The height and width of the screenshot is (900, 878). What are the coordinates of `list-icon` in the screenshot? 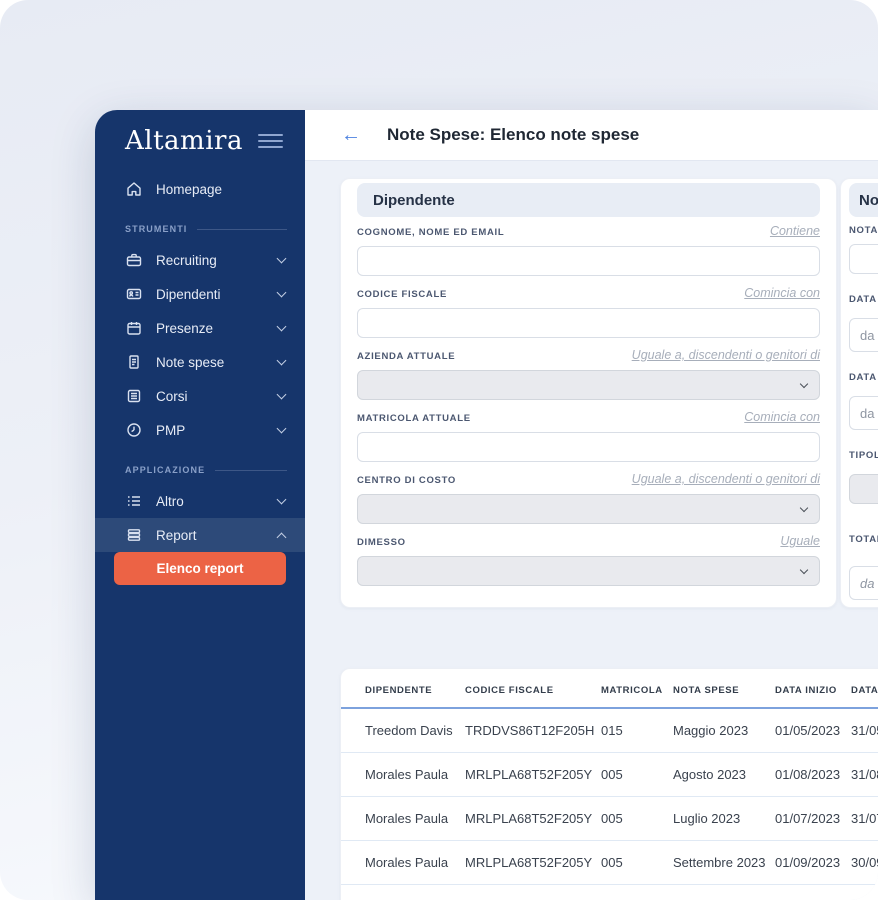 It's located at (133, 501).